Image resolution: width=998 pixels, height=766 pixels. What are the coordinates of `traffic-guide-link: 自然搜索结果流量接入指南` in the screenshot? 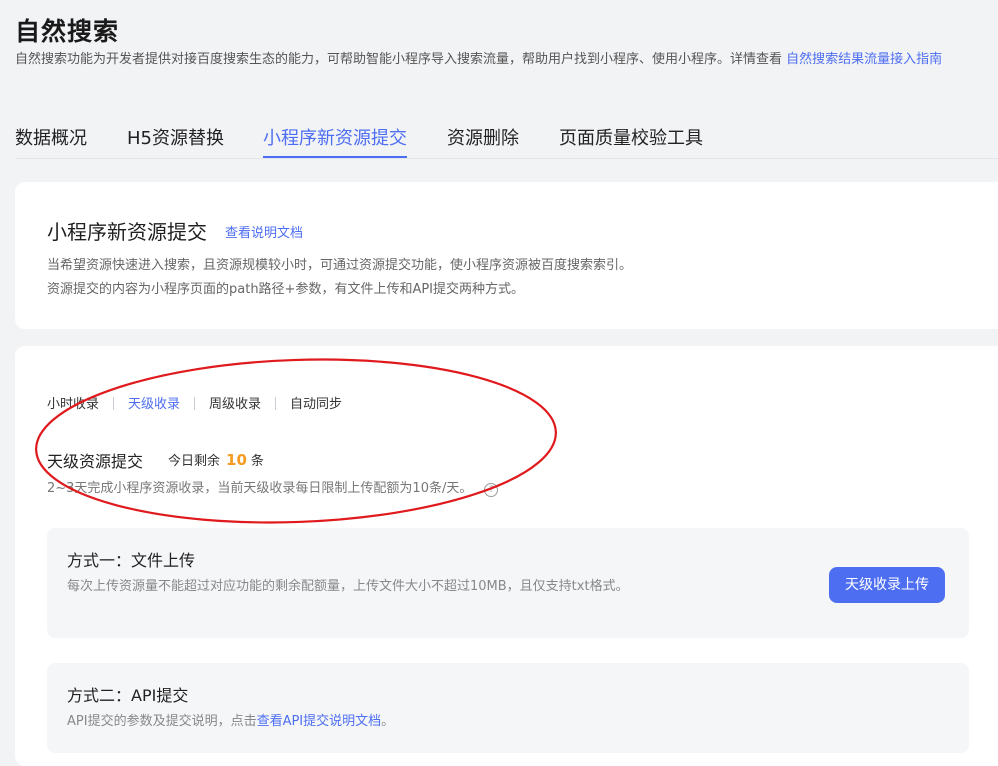 It's located at (864, 59).